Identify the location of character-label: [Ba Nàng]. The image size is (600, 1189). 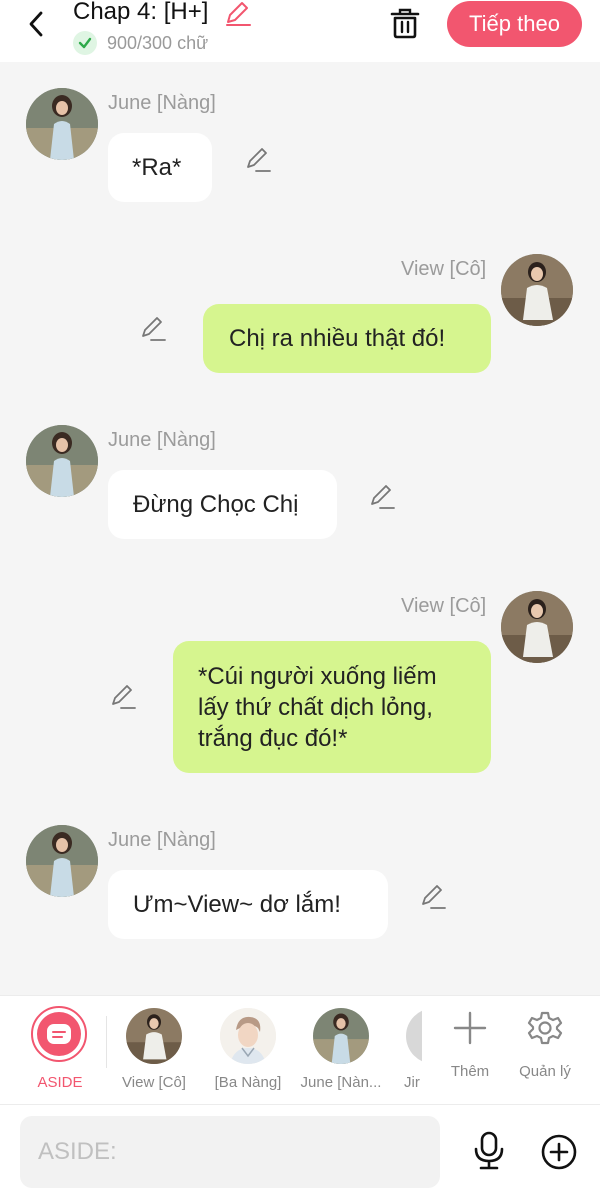
(248, 1082).